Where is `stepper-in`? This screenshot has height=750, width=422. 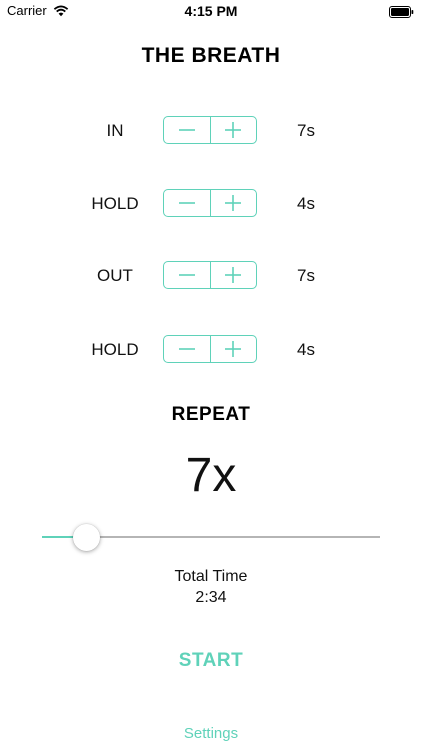 stepper-in is located at coordinates (210, 130).